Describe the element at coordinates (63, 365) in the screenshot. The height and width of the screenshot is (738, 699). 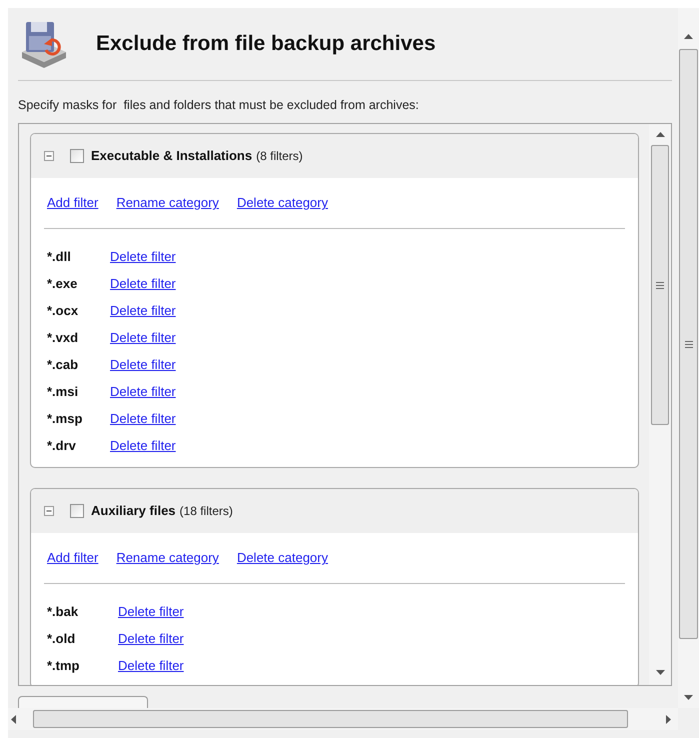
I see `filter-mask: *.cab` at that location.